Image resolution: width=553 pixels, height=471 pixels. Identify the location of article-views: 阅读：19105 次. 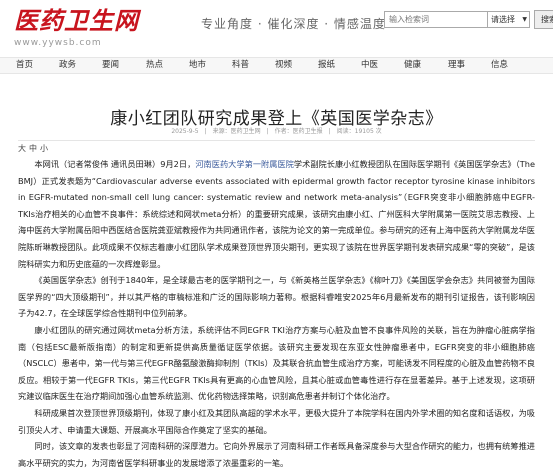
(359, 131).